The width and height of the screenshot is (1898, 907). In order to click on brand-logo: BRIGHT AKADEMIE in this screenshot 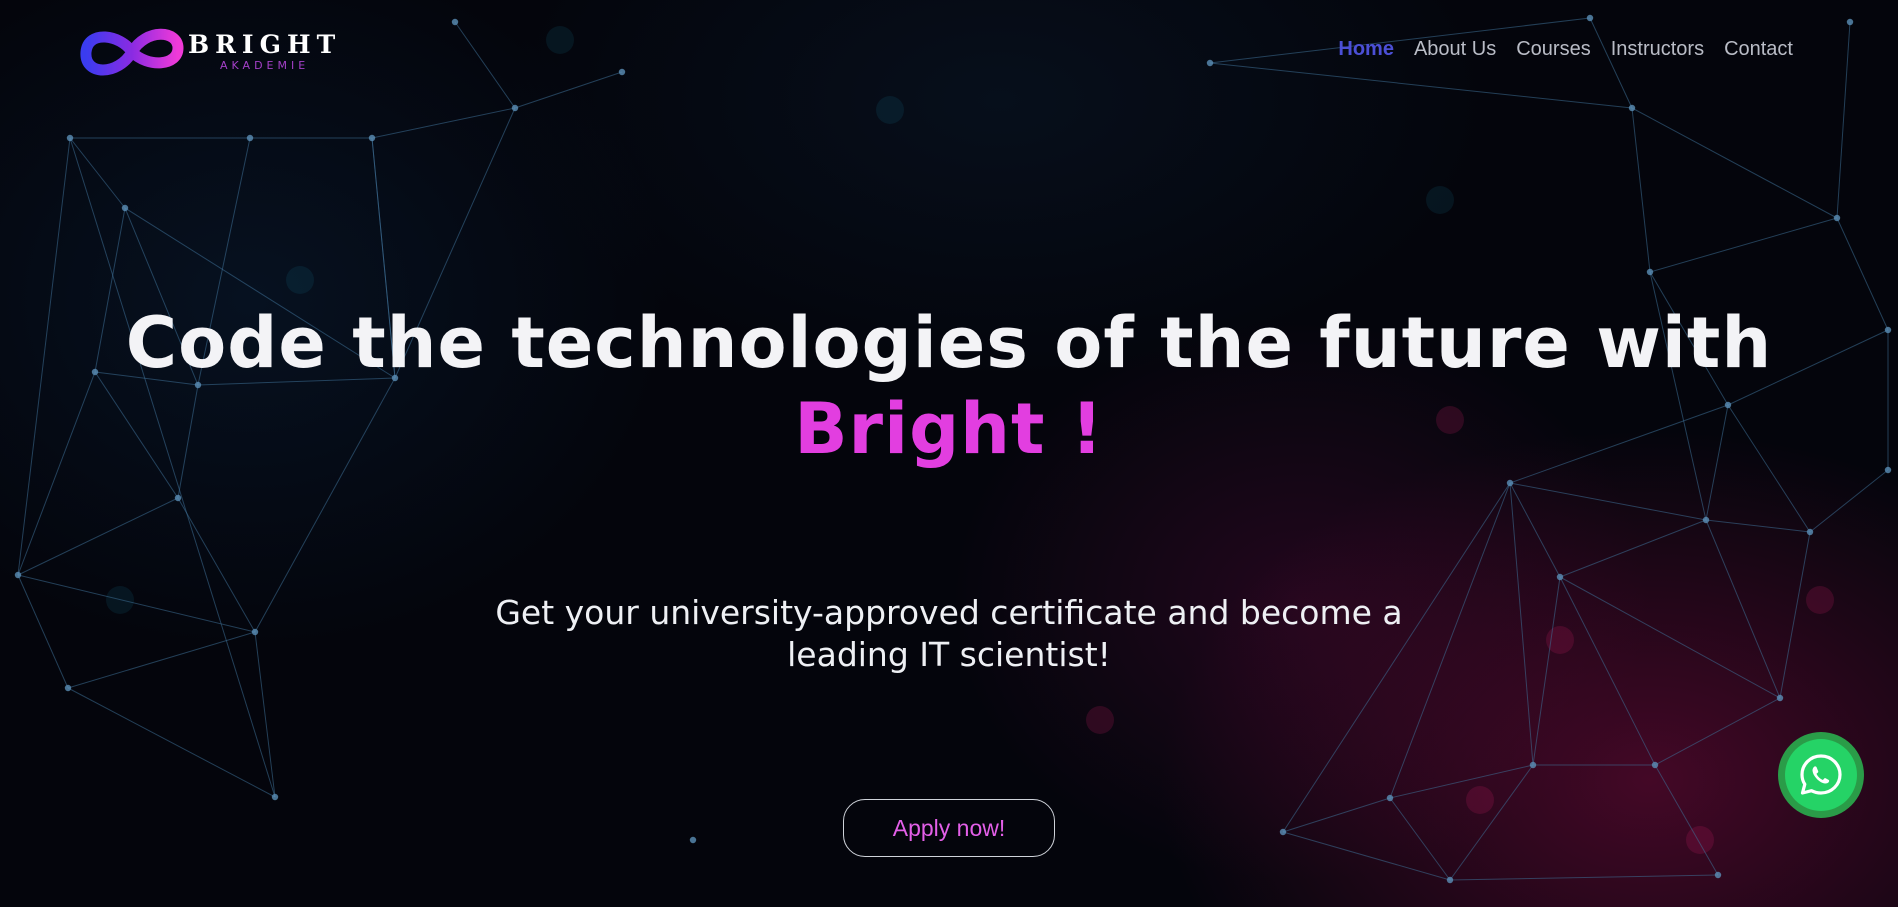, I will do `click(209, 52)`.